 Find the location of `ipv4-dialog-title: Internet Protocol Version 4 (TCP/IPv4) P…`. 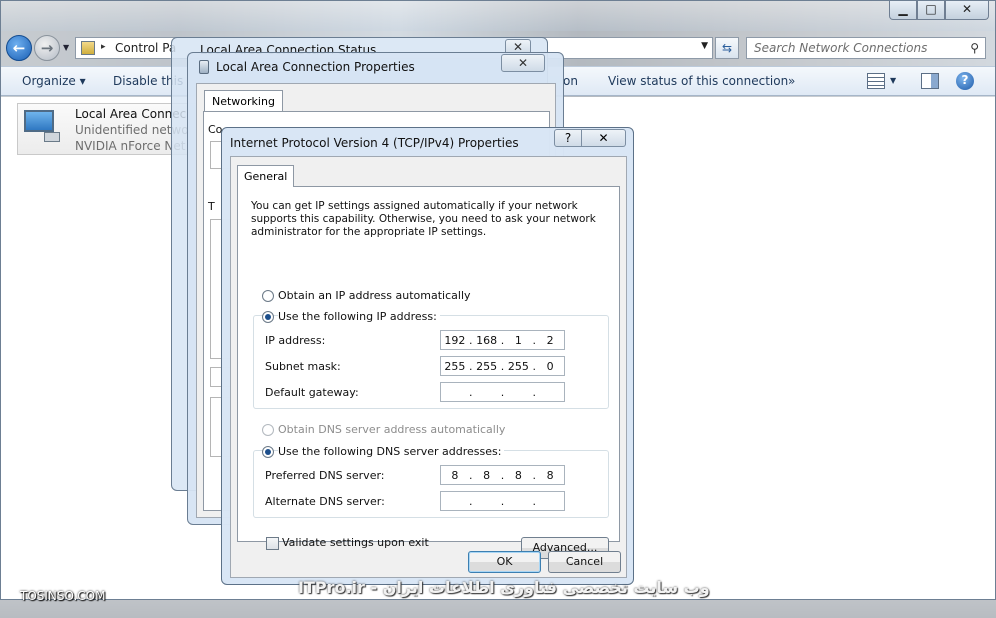

ipv4-dialog-title: Internet Protocol Version 4 (TCP/IPv4) P… is located at coordinates (374, 143).